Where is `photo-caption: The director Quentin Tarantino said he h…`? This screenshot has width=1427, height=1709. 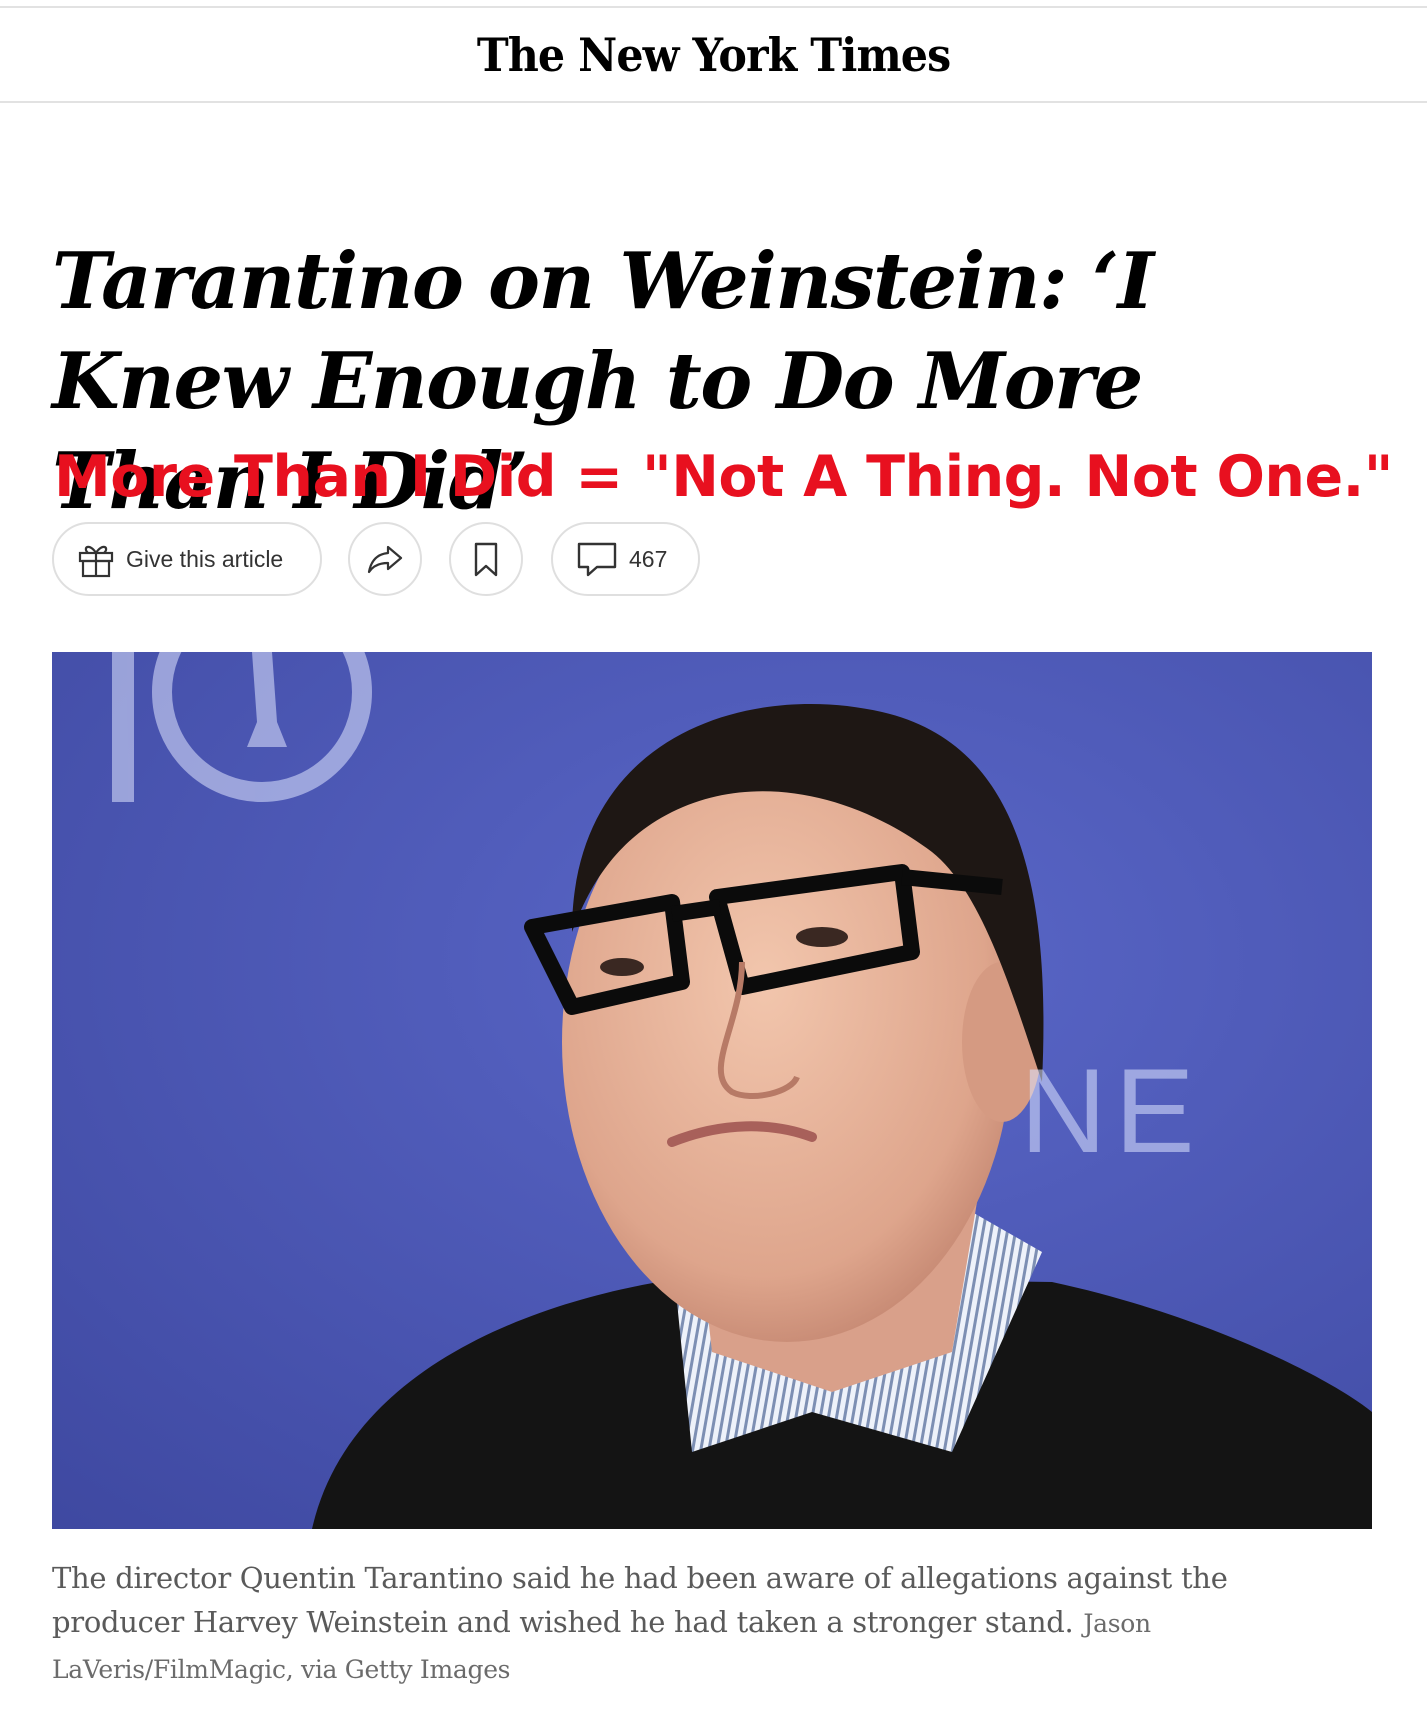
photo-caption: The director Quentin Tarantino said he h… is located at coordinates (702, 1624).